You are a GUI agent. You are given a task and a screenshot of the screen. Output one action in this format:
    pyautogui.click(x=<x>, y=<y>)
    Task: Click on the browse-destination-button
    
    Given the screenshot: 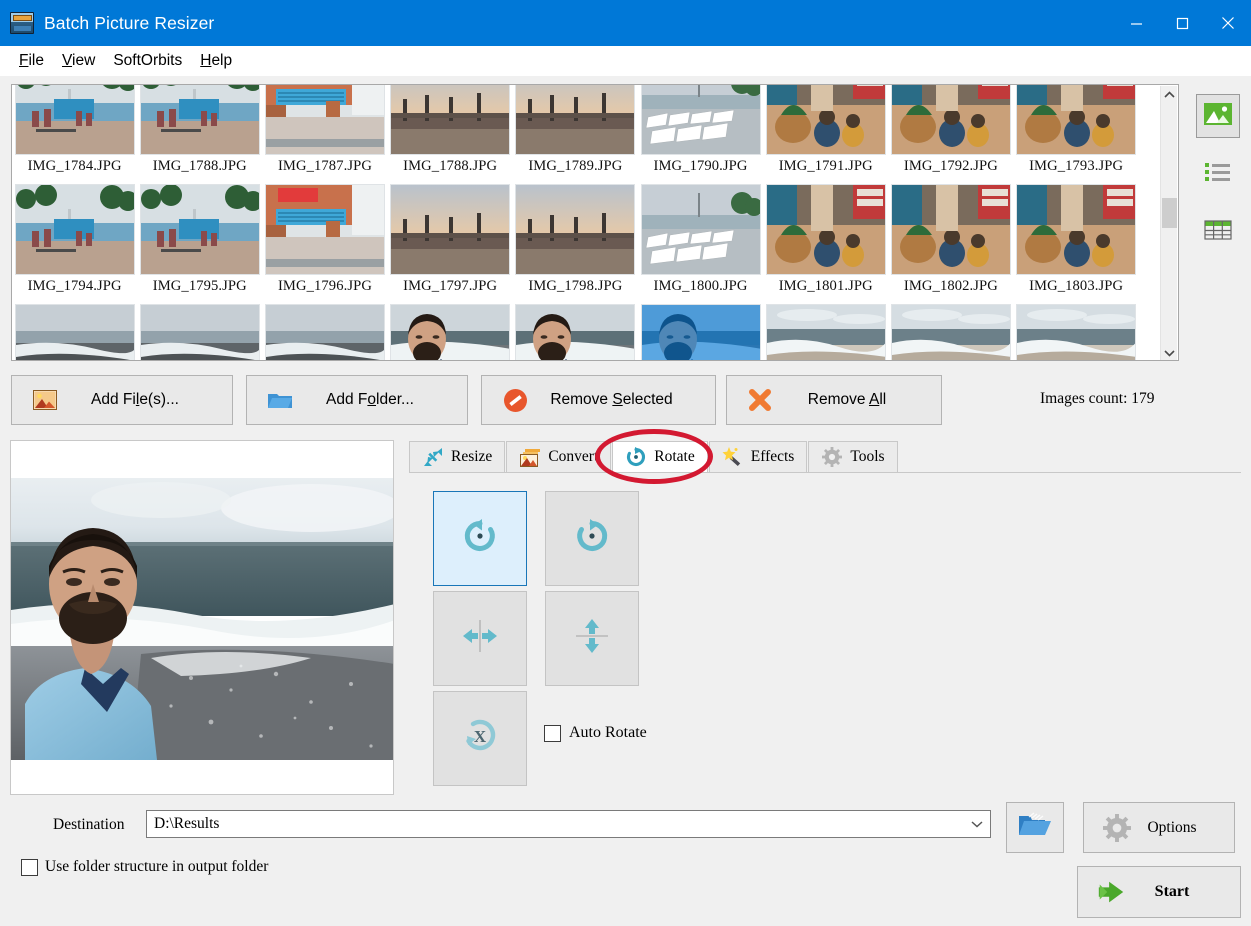 What is the action you would take?
    pyautogui.click(x=1035, y=827)
    